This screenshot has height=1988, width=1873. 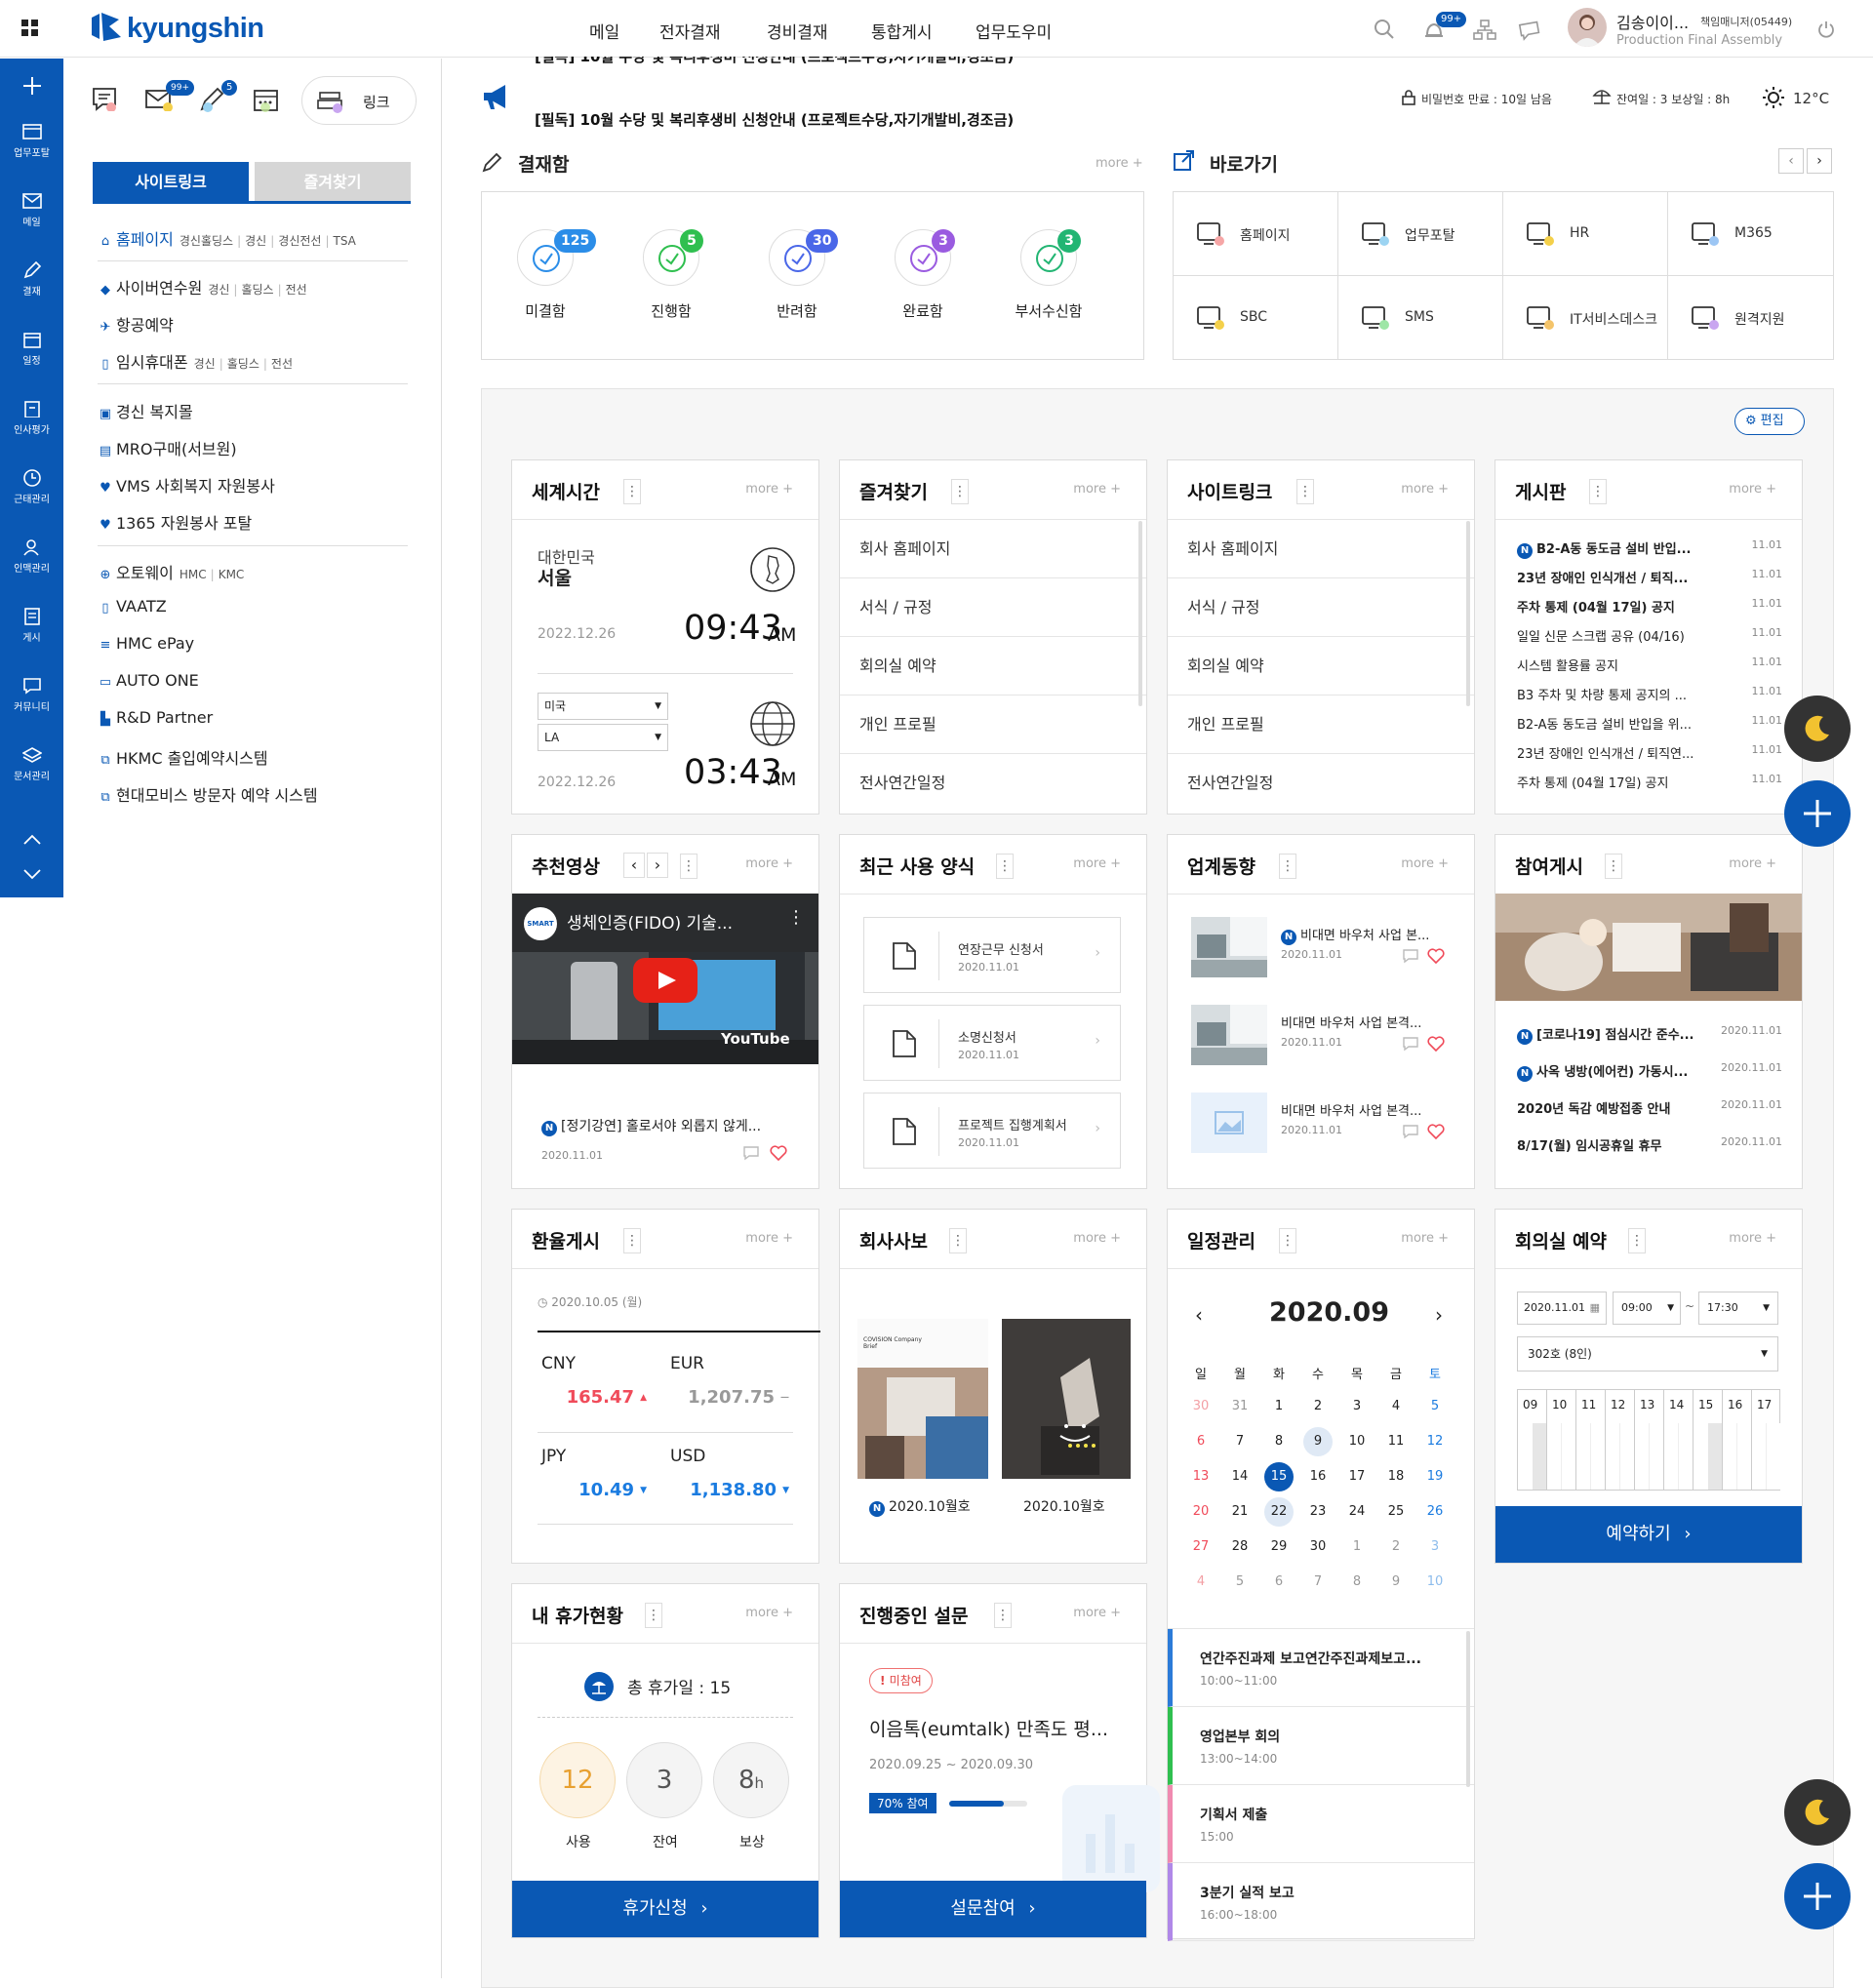 I want to click on site-link-mobis-visit: ⧉ 현대모비스 방문자 예약 시스템, so click(x=208, y=794).